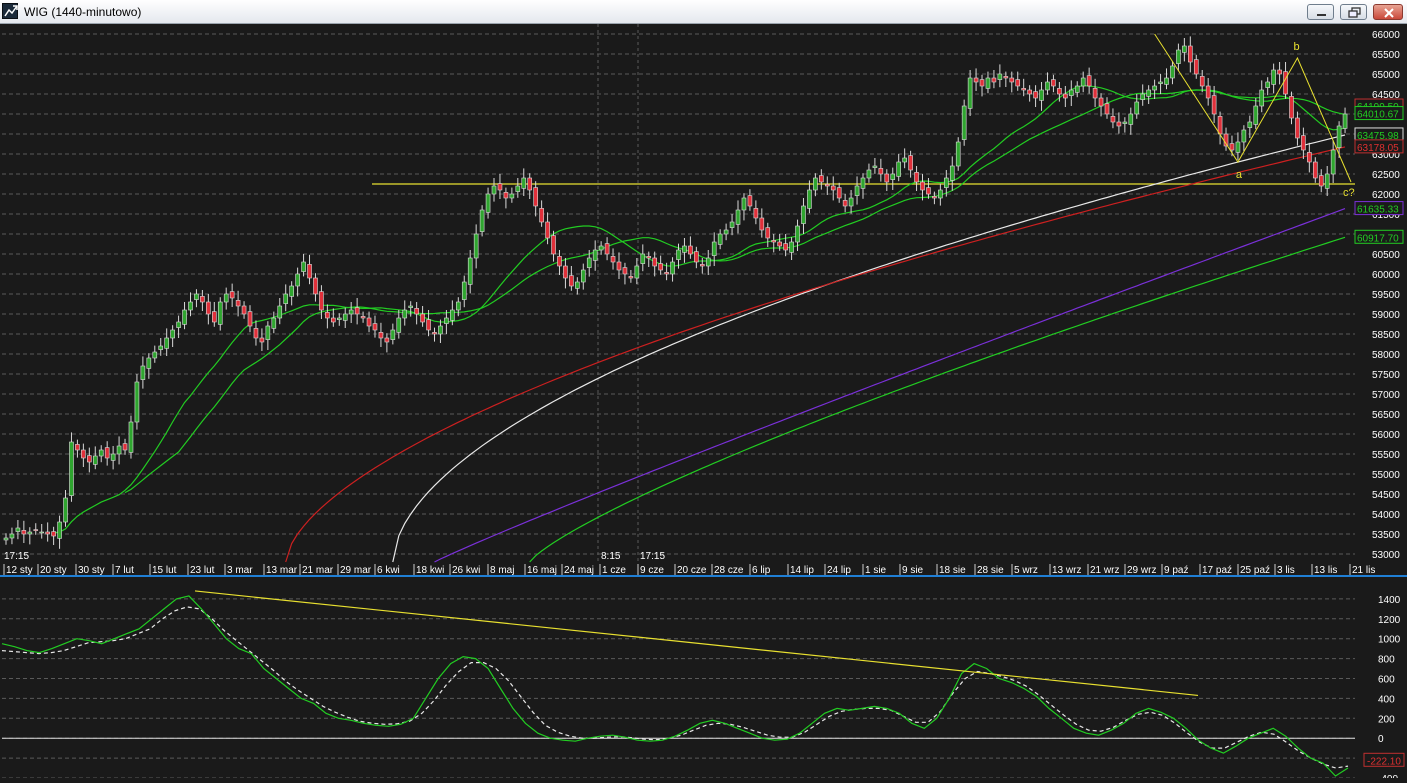 Image resolution: width=1407 pixels, height=783 pixels. What do you see at coordinates (240, 570) in the screenshot?
I see `x-tick-label: 3 mar` at bounding box center [240, 570].